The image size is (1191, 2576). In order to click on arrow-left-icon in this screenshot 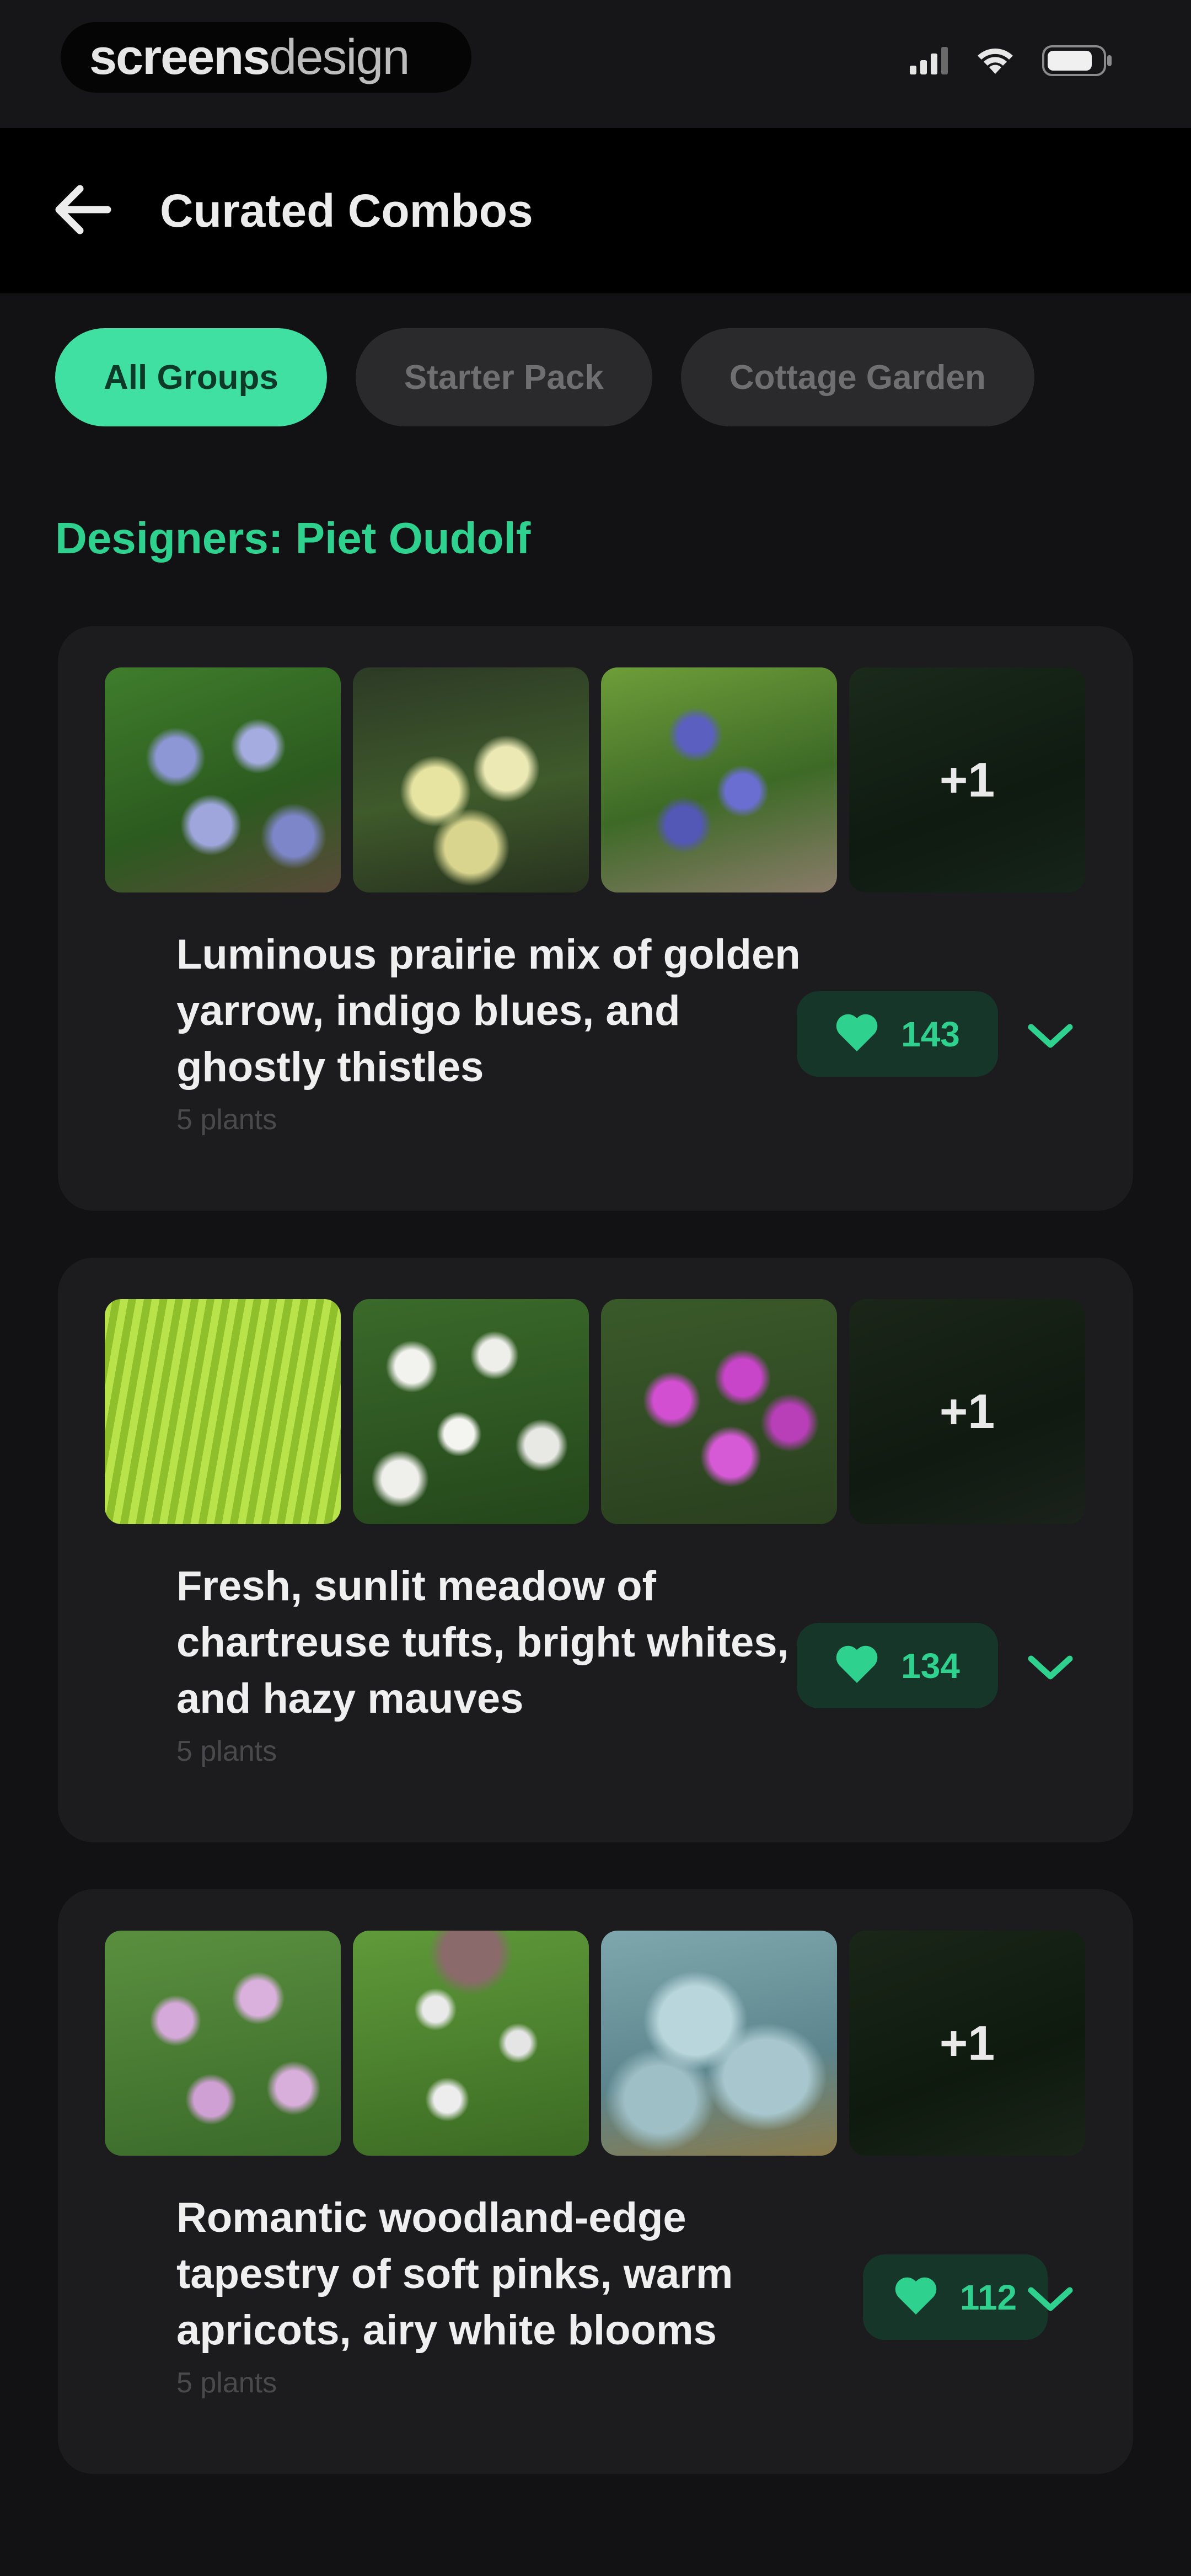, I will do `click(82, 211)`.